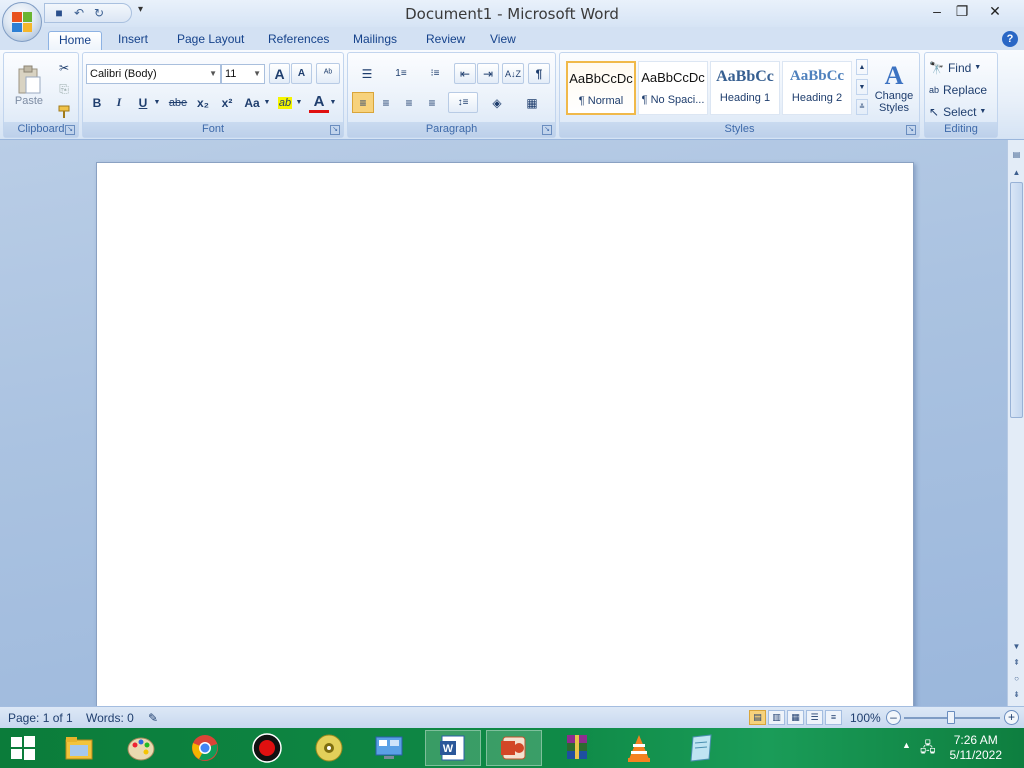 This screenshot has height=768, width=1024. What do you see at coordinates (1016, 647) in the screenshot?
I see `scroll-down-icon: ▼` at bounding box center [1016, 647].